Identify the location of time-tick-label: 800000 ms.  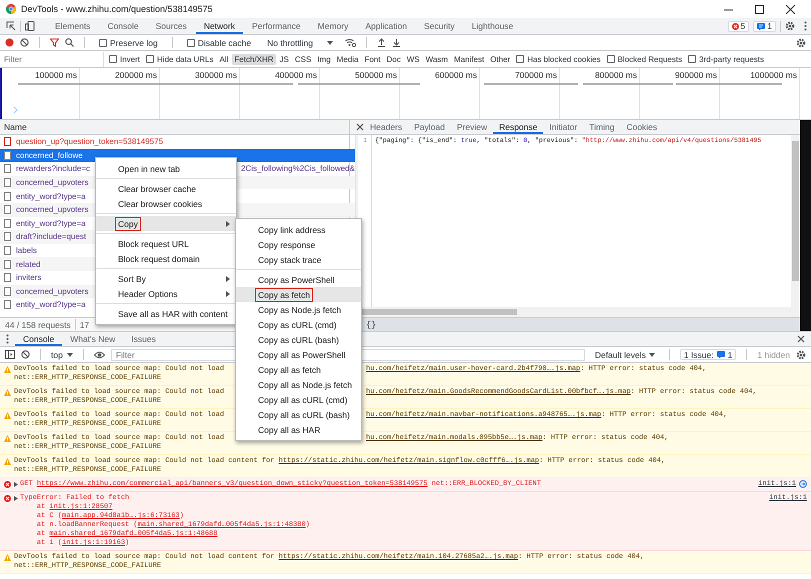
(615, 75).